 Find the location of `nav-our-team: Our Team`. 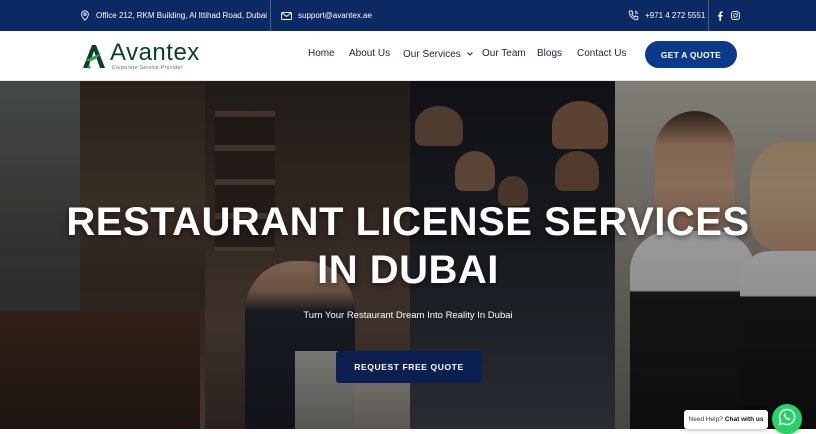

nav-our-team: Our Team is located at coordinates (504, 53).